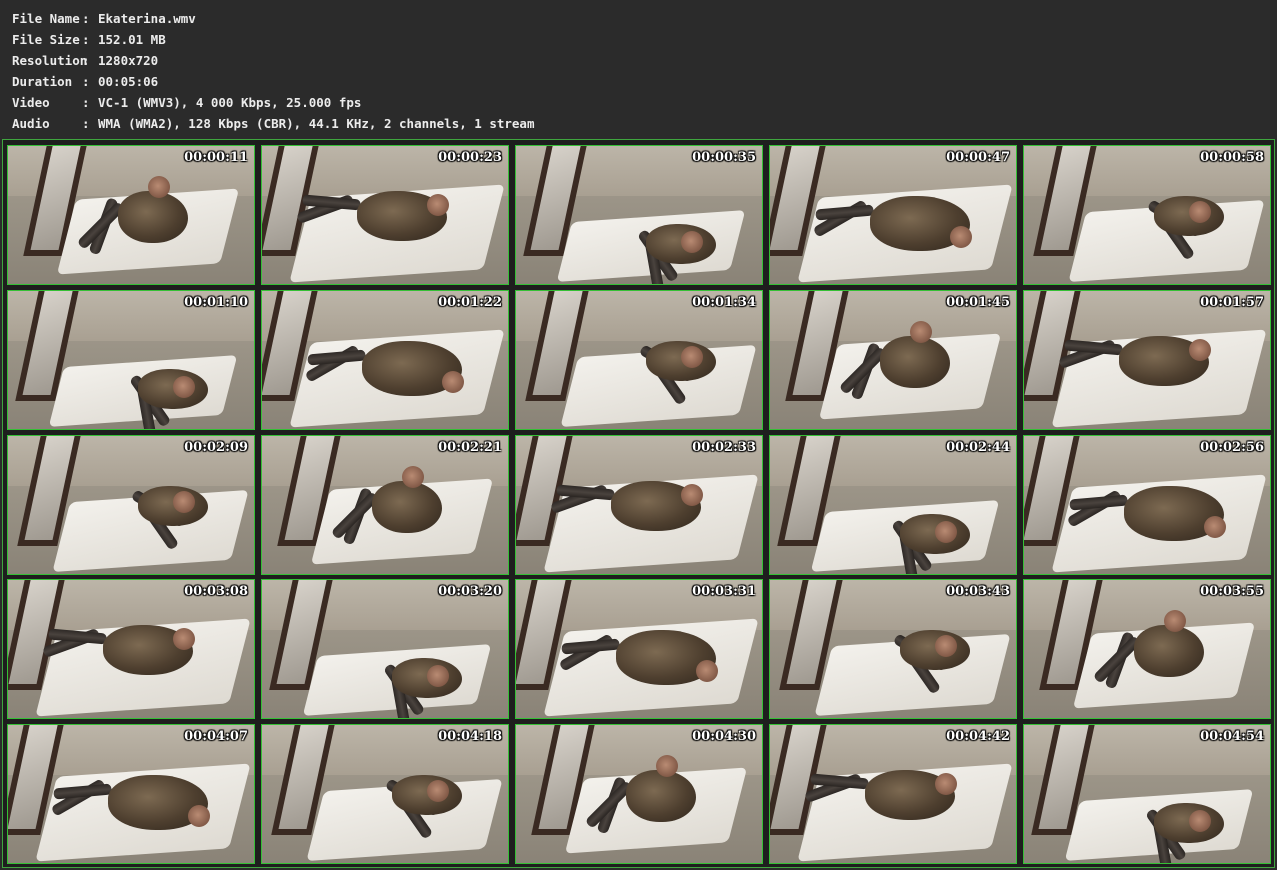 The width and height of the screenshot is (1277, 870). Describe the element at coordinates (128, 60) in the screenshot. I see `info-value: 1280x720` at that location.